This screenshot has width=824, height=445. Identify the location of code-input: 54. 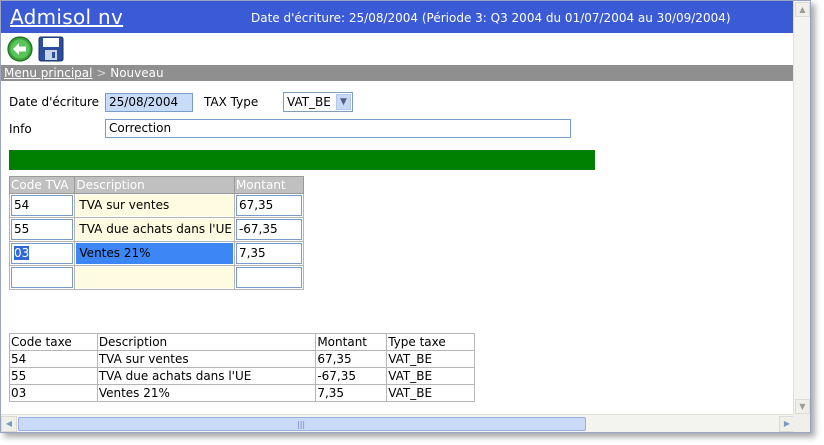
(42, 205).